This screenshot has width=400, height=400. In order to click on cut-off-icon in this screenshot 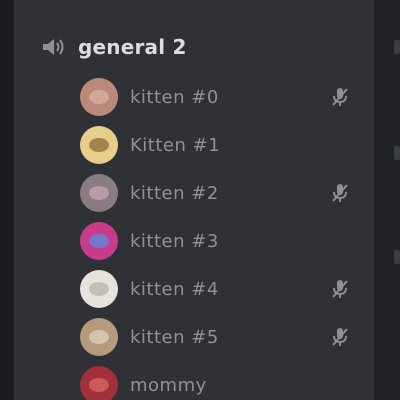, I will do `click(55, 2)`.